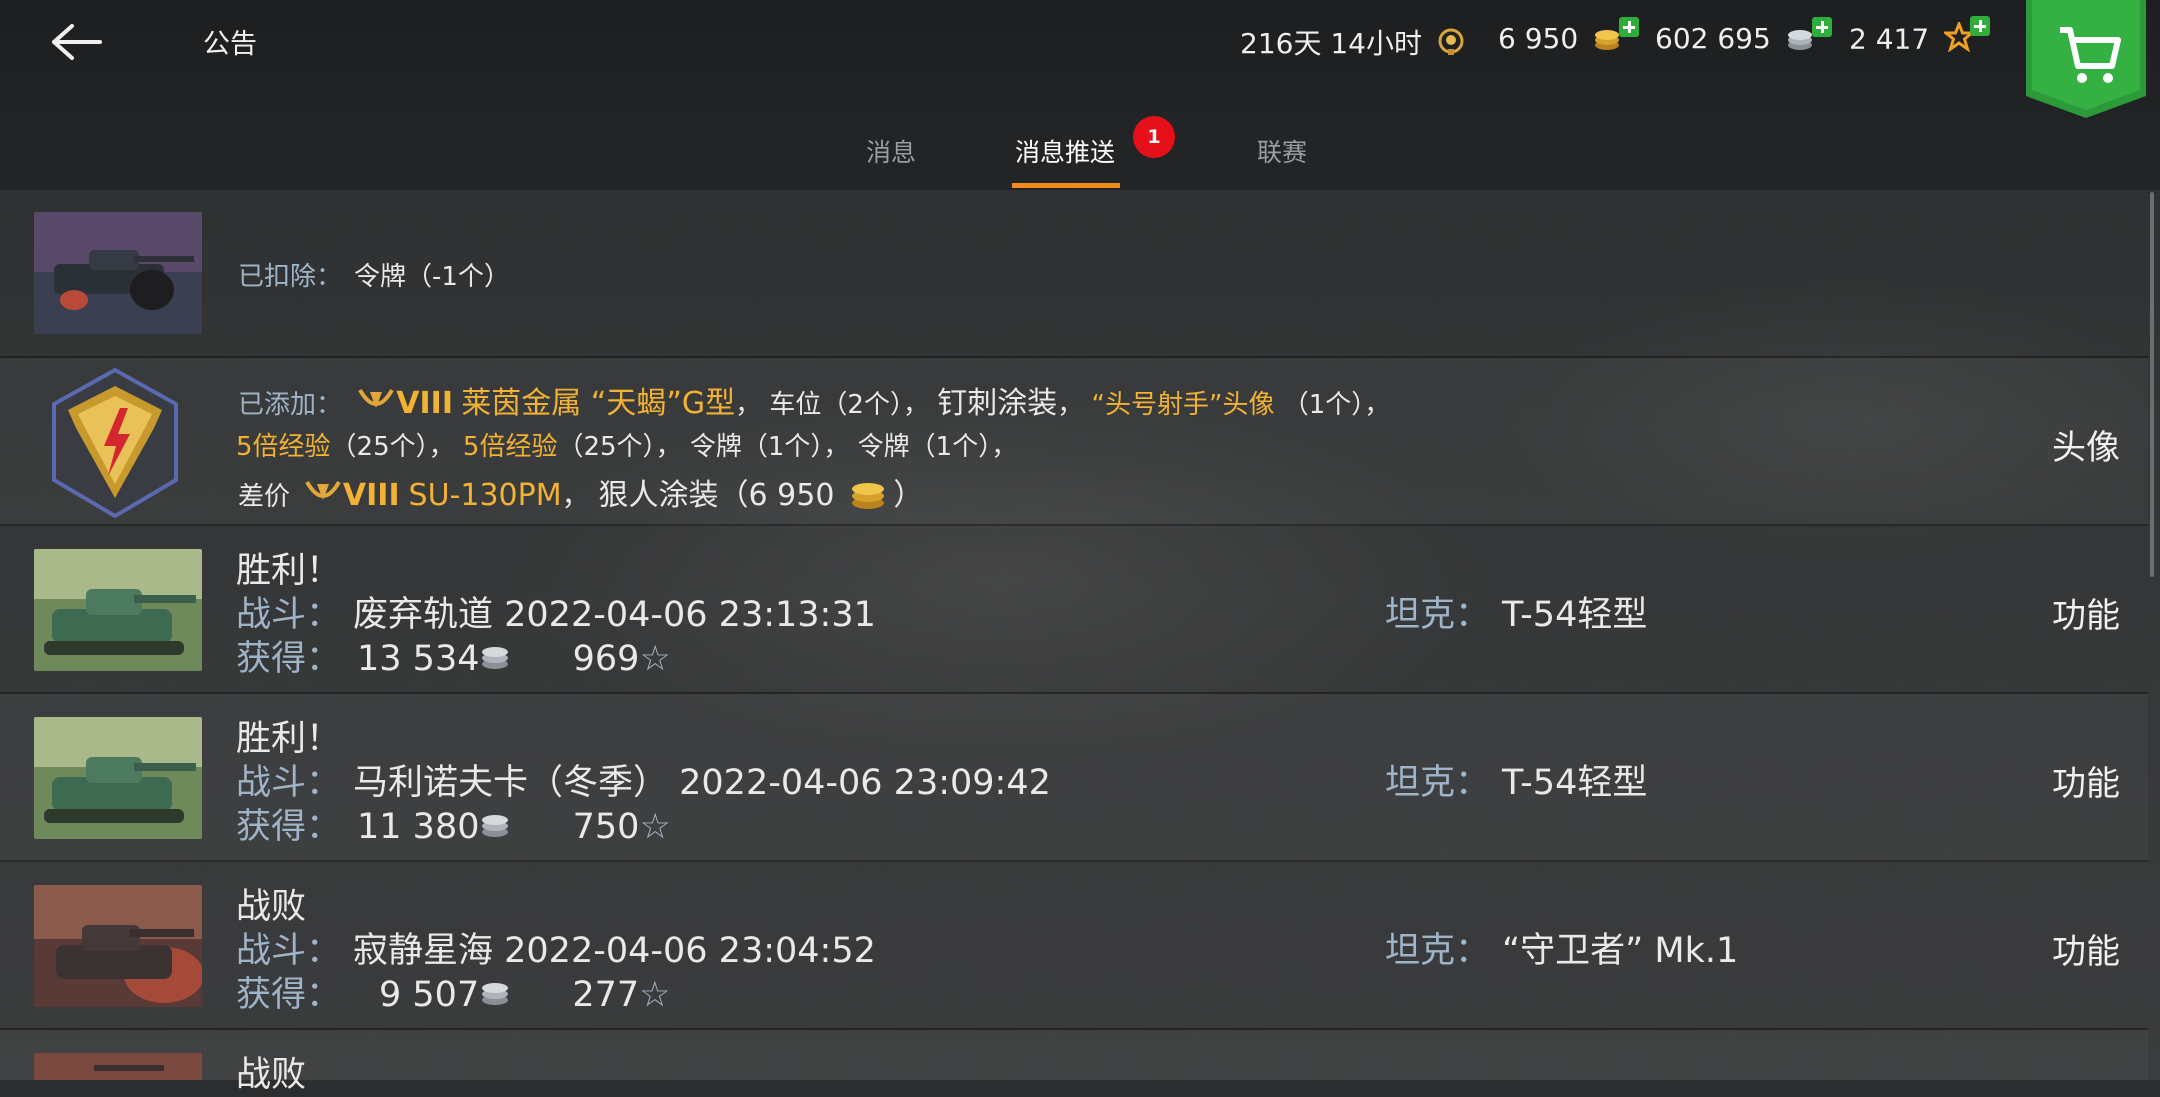 Image resolution: width=2160 pixels, height=1097 pixels. What do you see at coordinates (77, 42) in the screenshot?
I see `back-arrow-icon` at bounding box center [77, 42].